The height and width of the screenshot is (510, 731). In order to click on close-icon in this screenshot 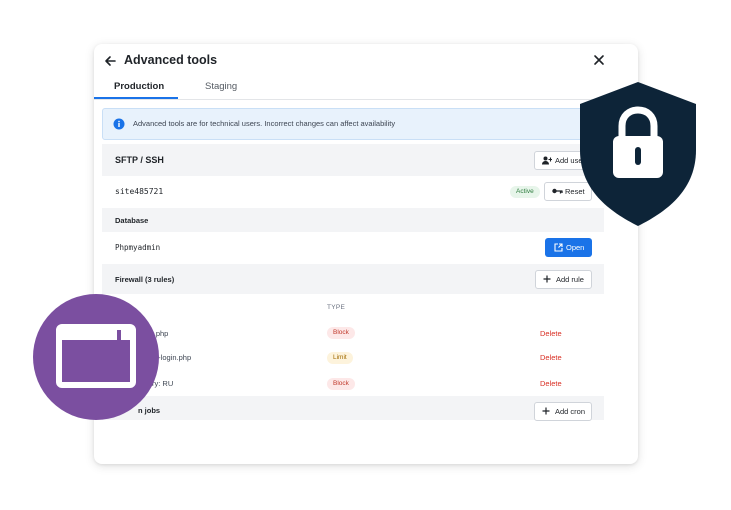, I will do `click(599, 60)`.